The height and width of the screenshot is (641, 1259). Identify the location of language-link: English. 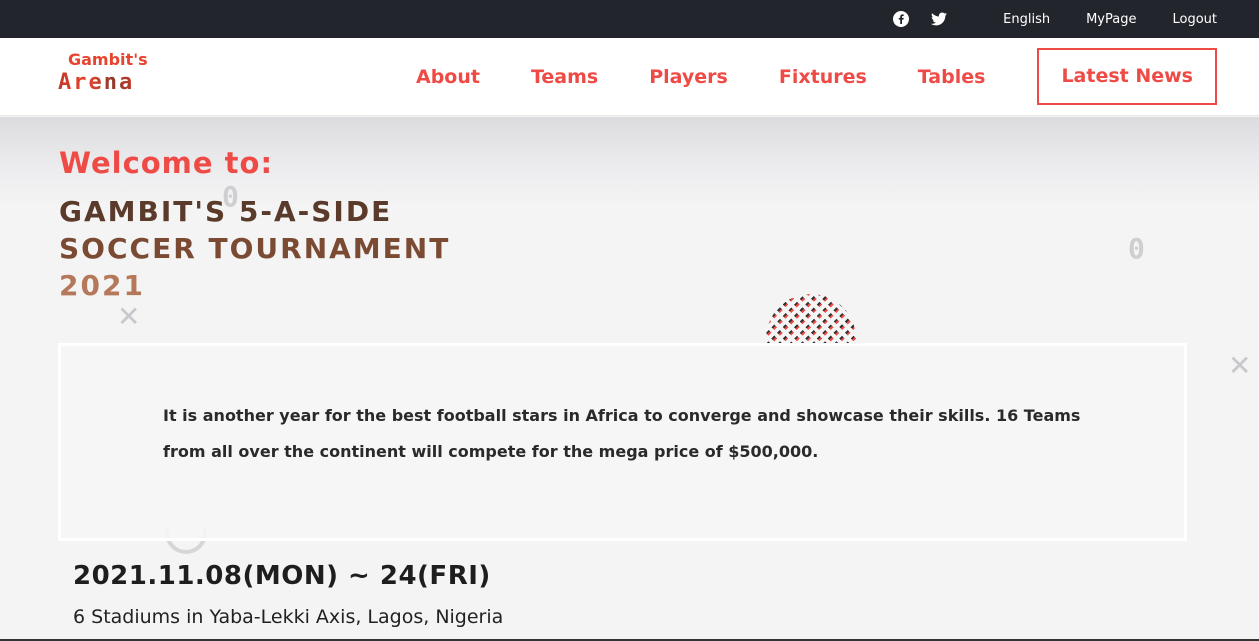
(1026, 19).